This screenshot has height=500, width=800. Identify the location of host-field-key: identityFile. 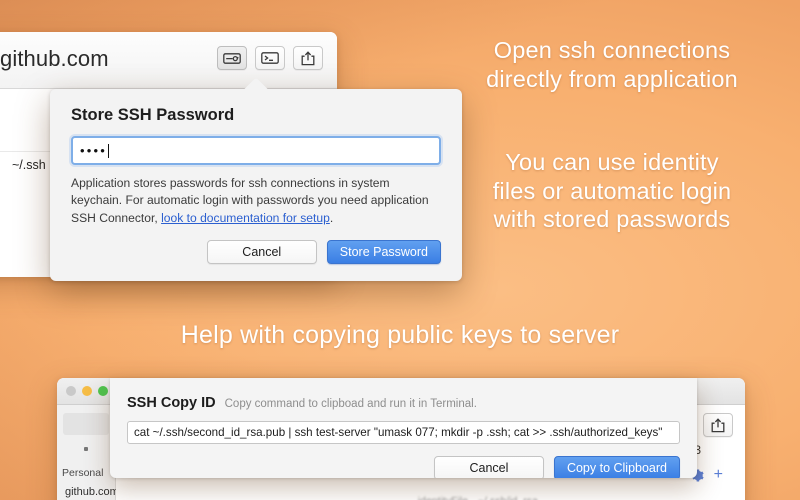
(6, 165).